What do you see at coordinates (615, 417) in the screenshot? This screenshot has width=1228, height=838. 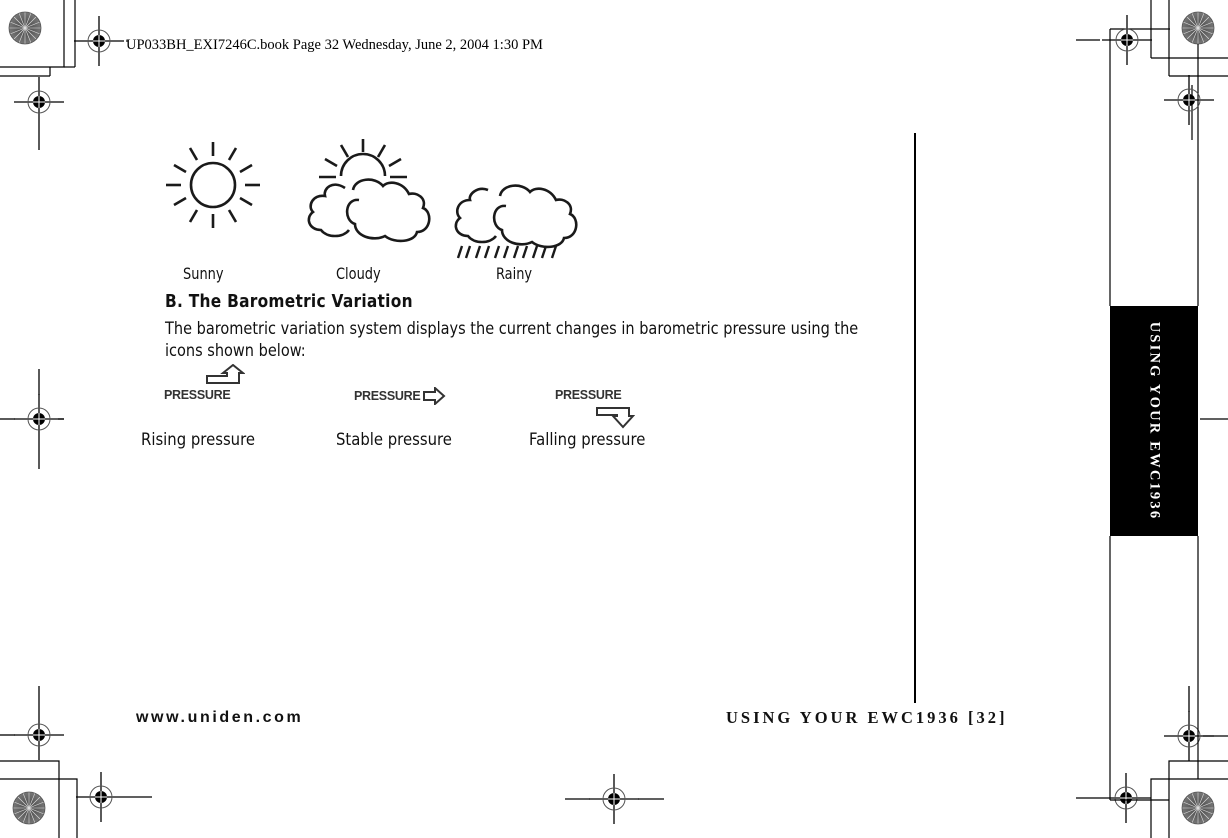 I see `arrow-down-right-icon` at bounding box center [615, 417].